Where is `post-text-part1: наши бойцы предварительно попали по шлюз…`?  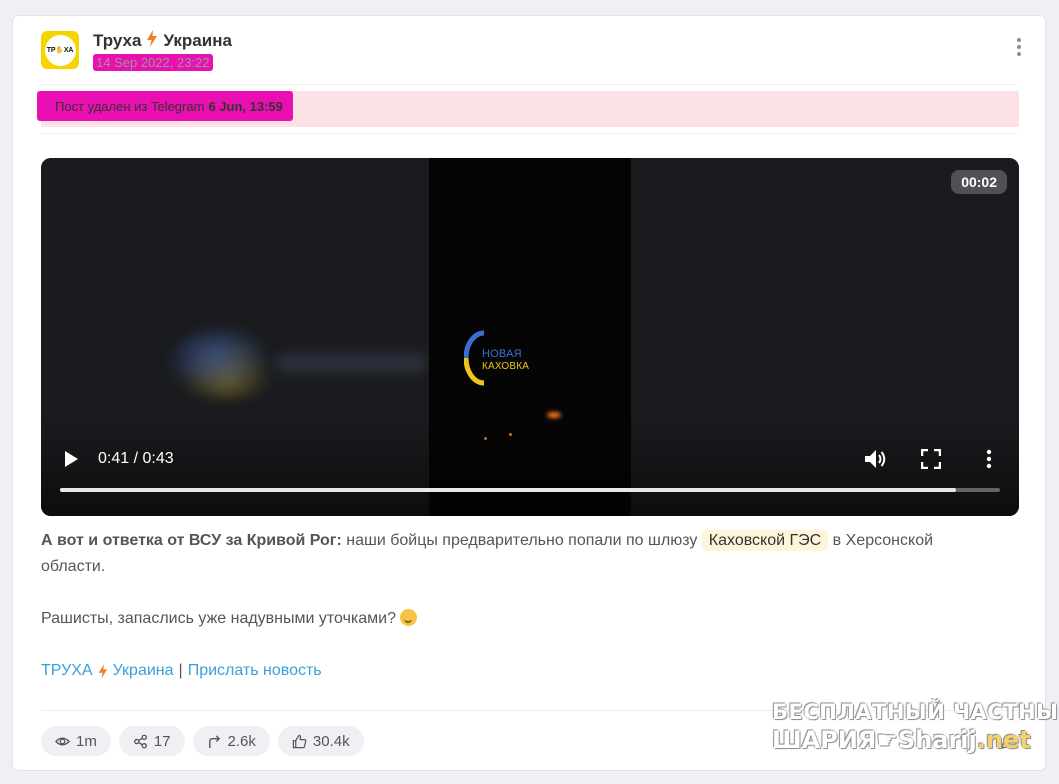
post-text-part1: наши бойцы предварительно попали по шлюз… is located at coordinates (521, 540).